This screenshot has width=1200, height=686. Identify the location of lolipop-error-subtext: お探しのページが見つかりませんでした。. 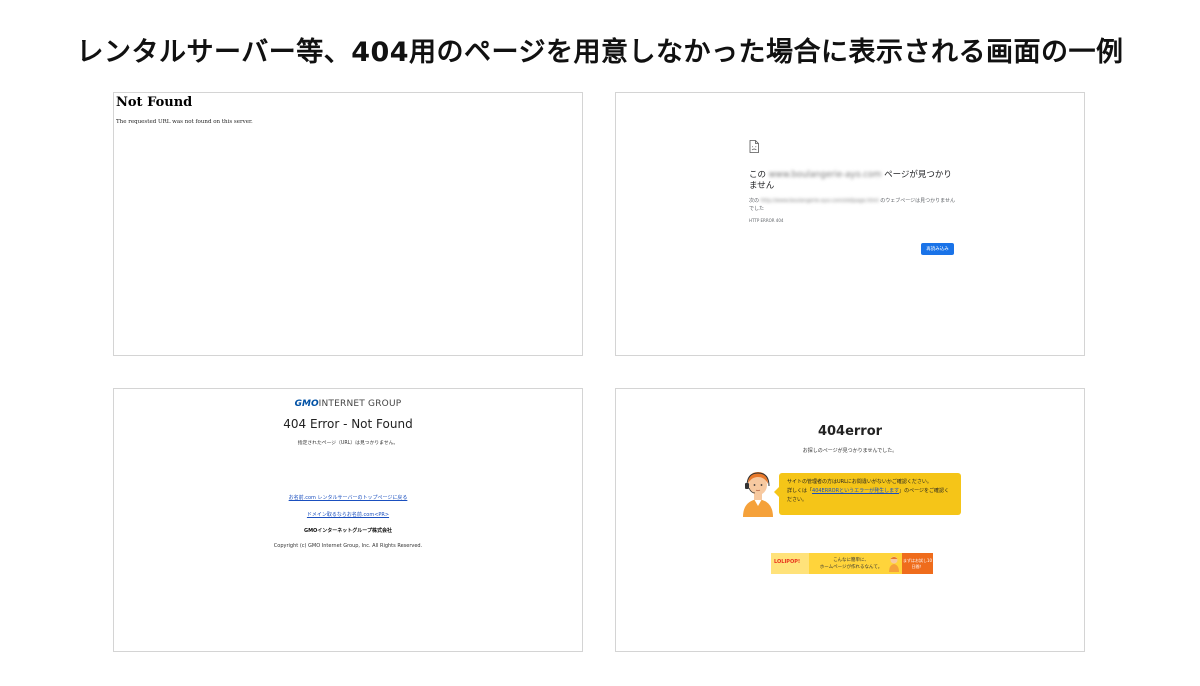
(850, 451).